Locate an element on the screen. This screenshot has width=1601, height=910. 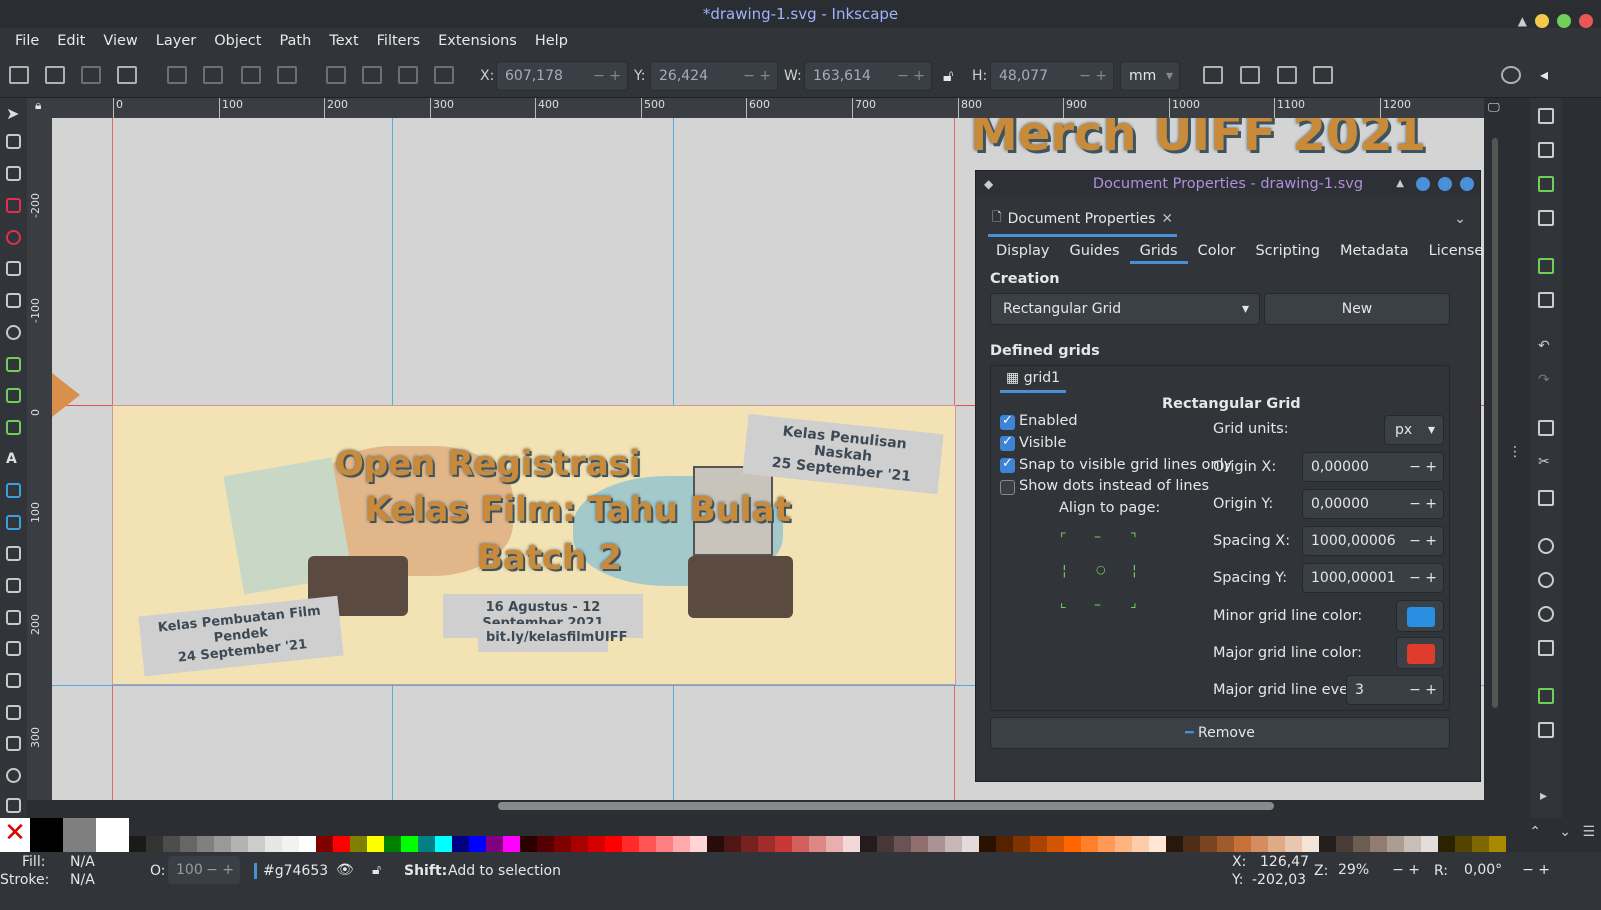
raise-to-top-icon is located at coordinates (336, 75).